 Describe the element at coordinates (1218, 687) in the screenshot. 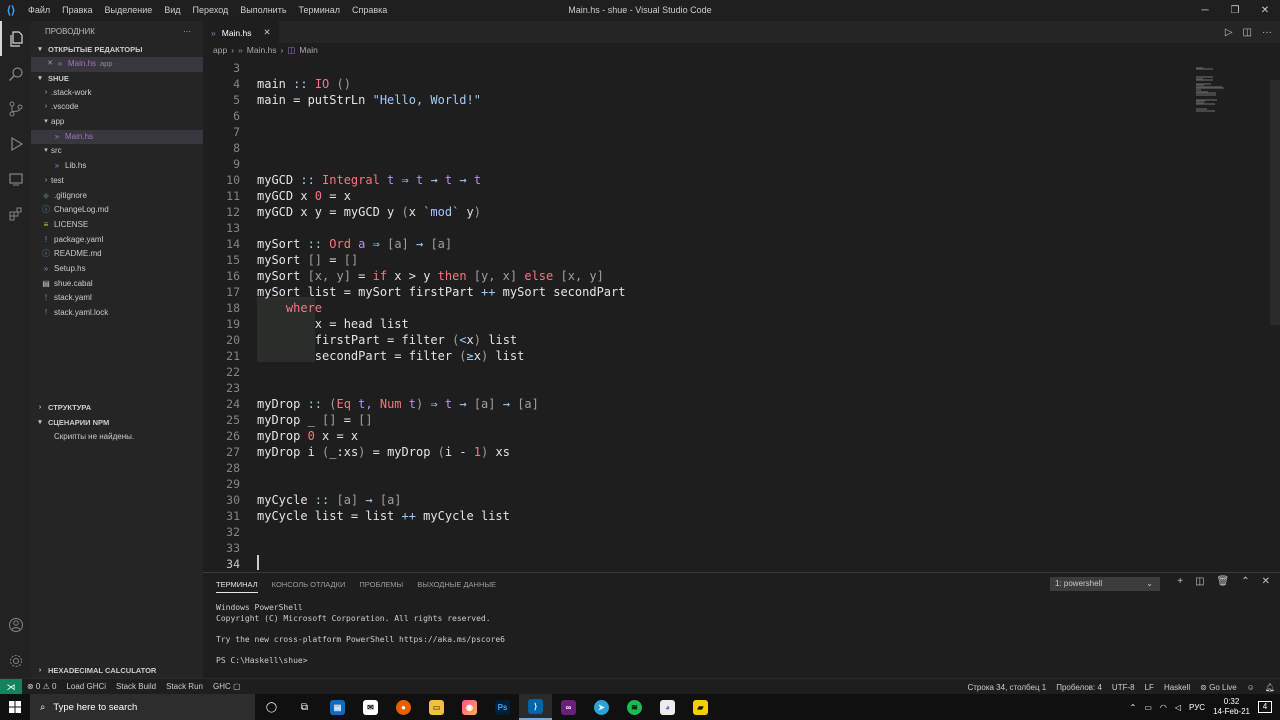

I see `go-live-button: ⊚ Go Live` at that location.